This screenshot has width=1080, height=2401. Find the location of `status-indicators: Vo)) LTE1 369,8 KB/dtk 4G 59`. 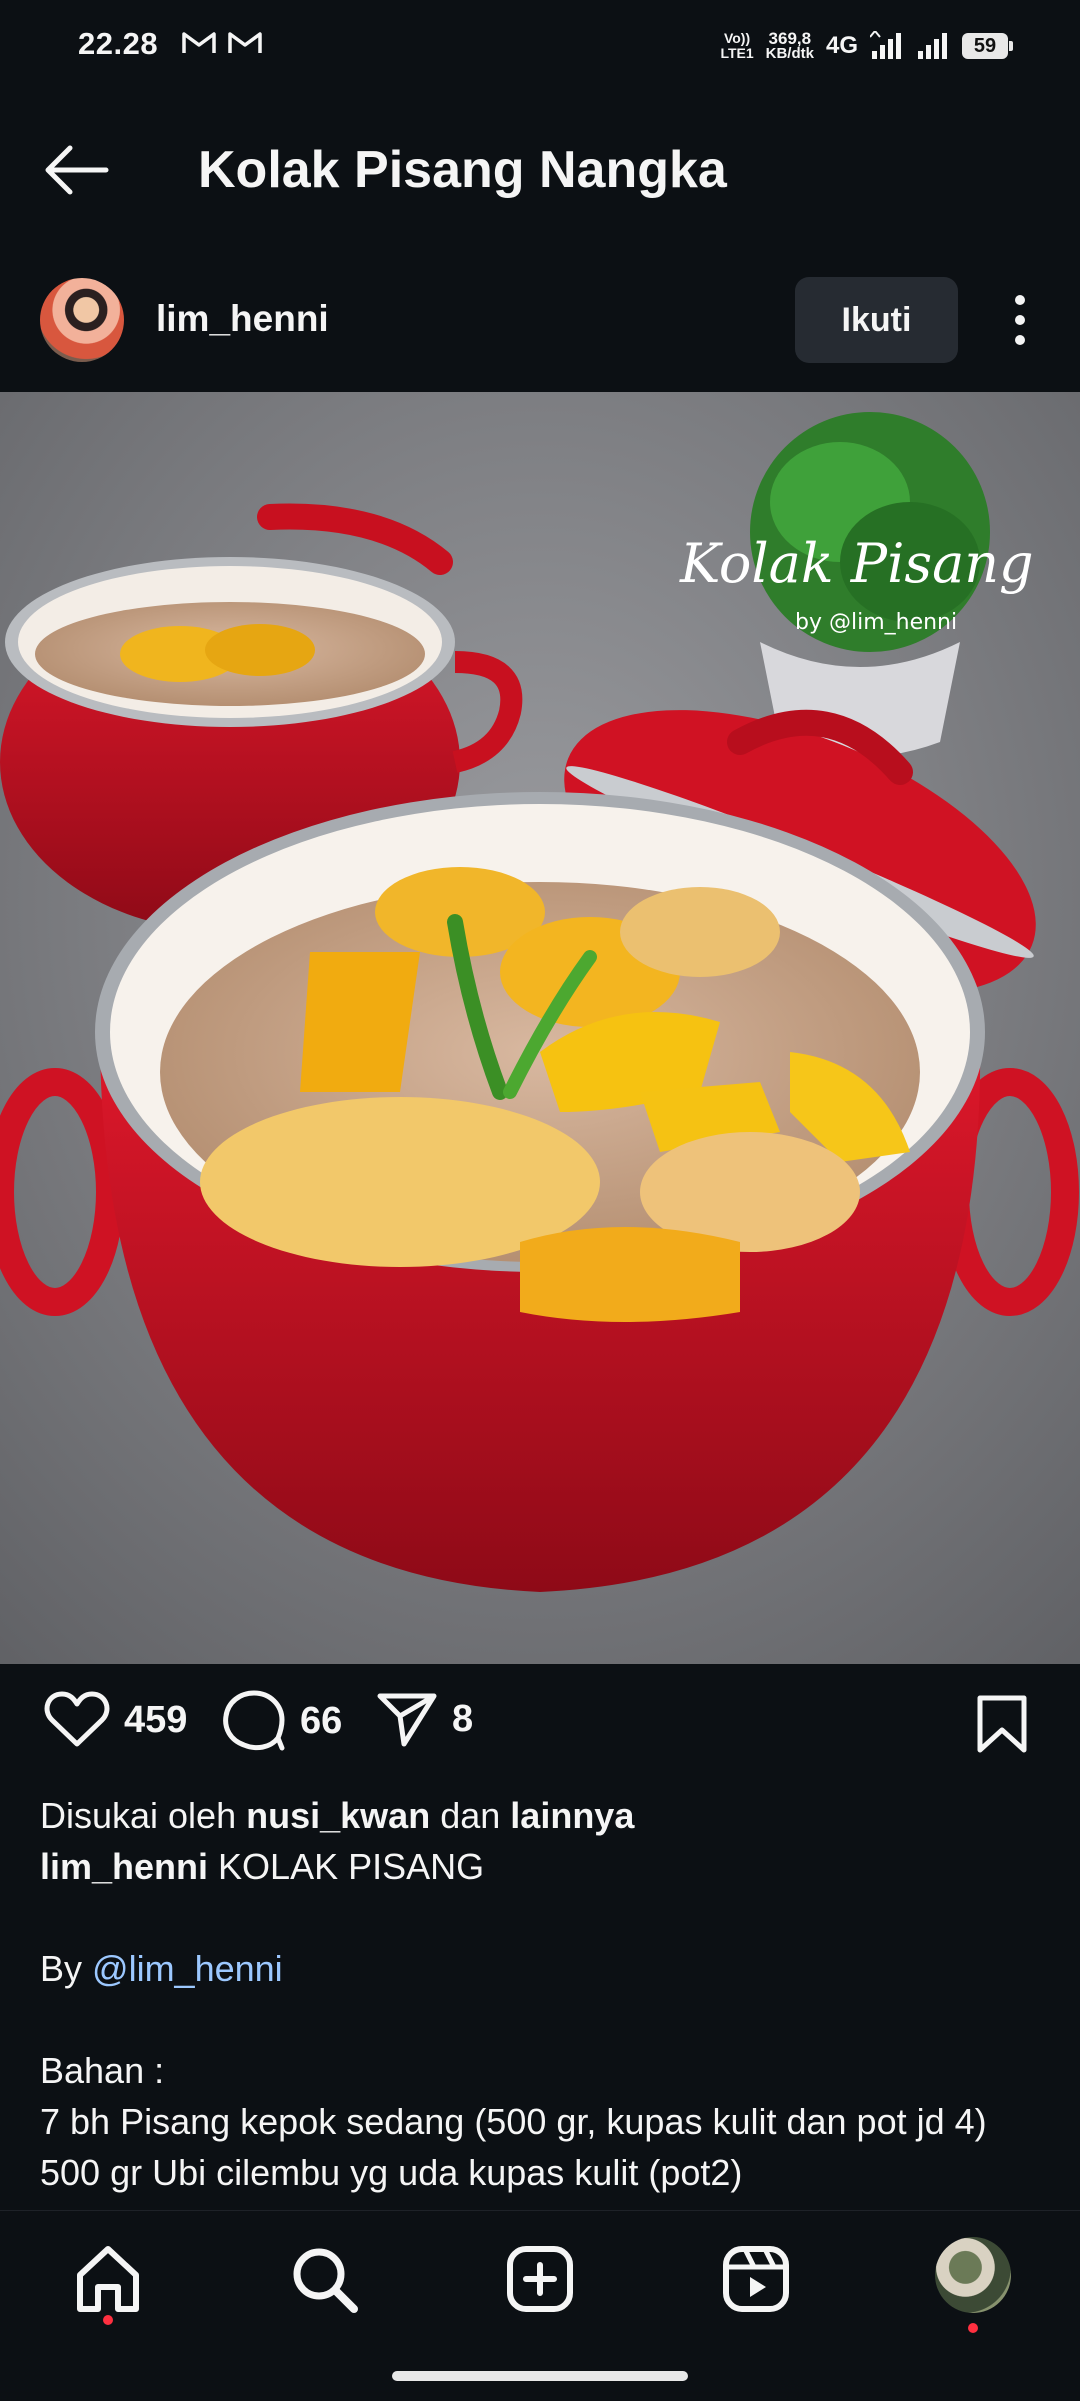

status-indicators: Vo)) LTE1 369,8 KB/dtk 4G 59 is located at coordinates (866, 46).